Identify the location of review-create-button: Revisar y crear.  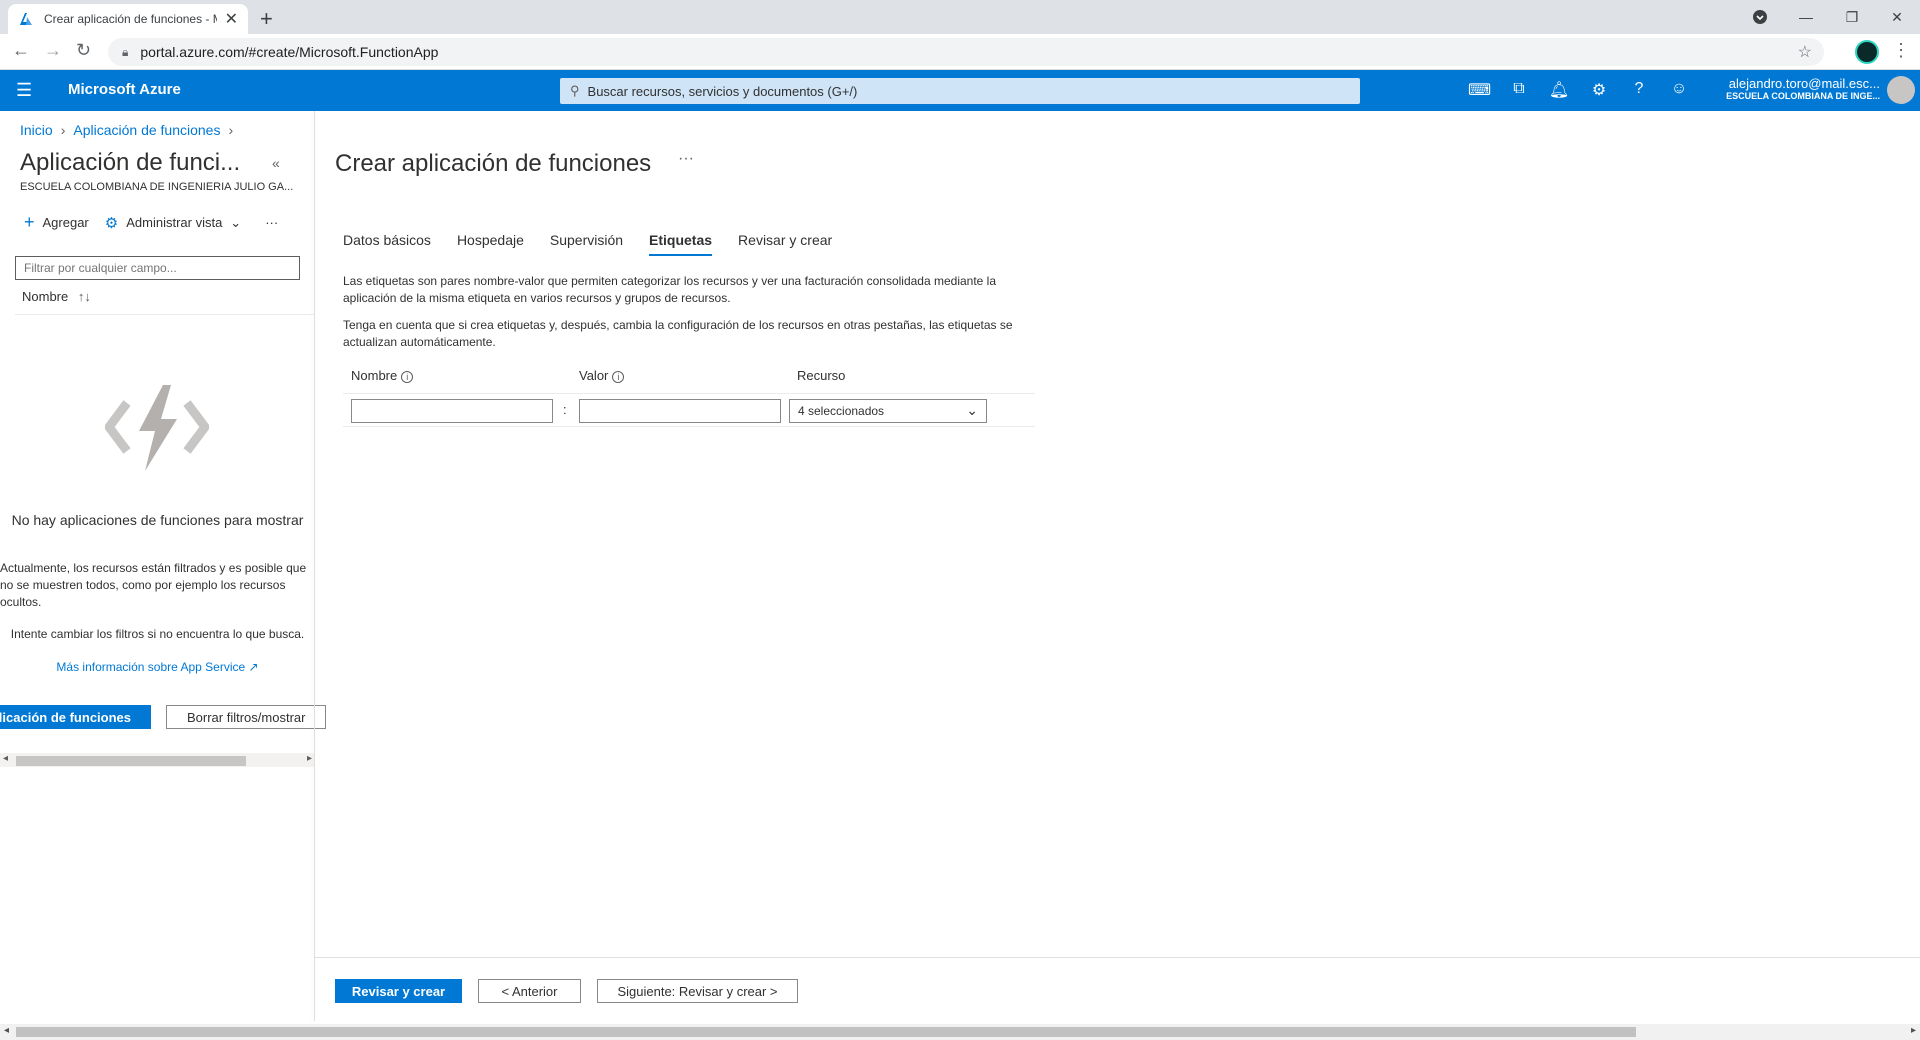
(398, 991).